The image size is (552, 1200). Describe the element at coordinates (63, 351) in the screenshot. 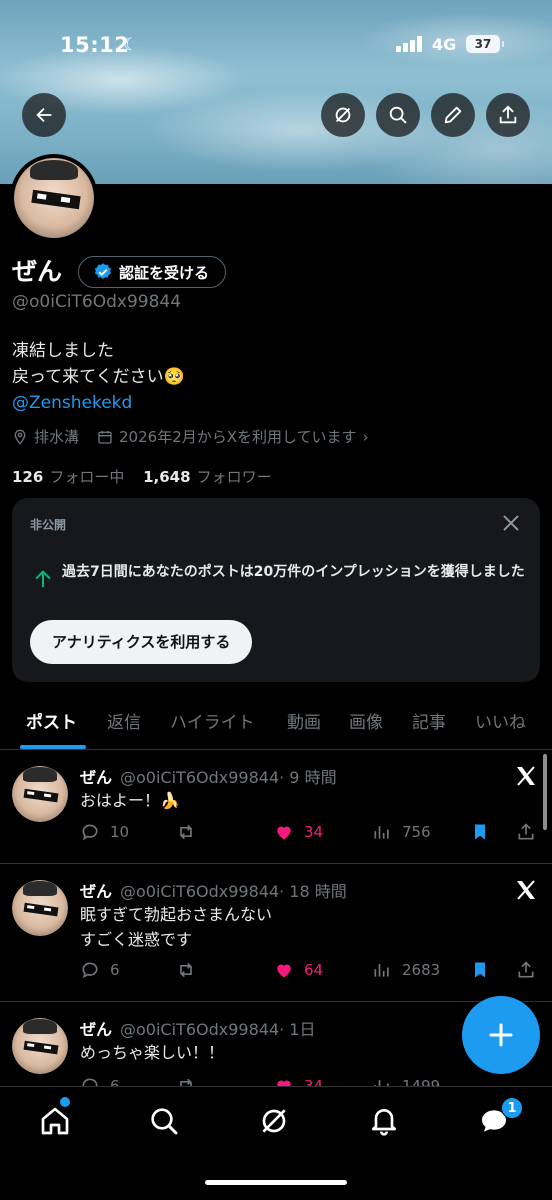

I see `bio-line: 凍結しました` at that location.